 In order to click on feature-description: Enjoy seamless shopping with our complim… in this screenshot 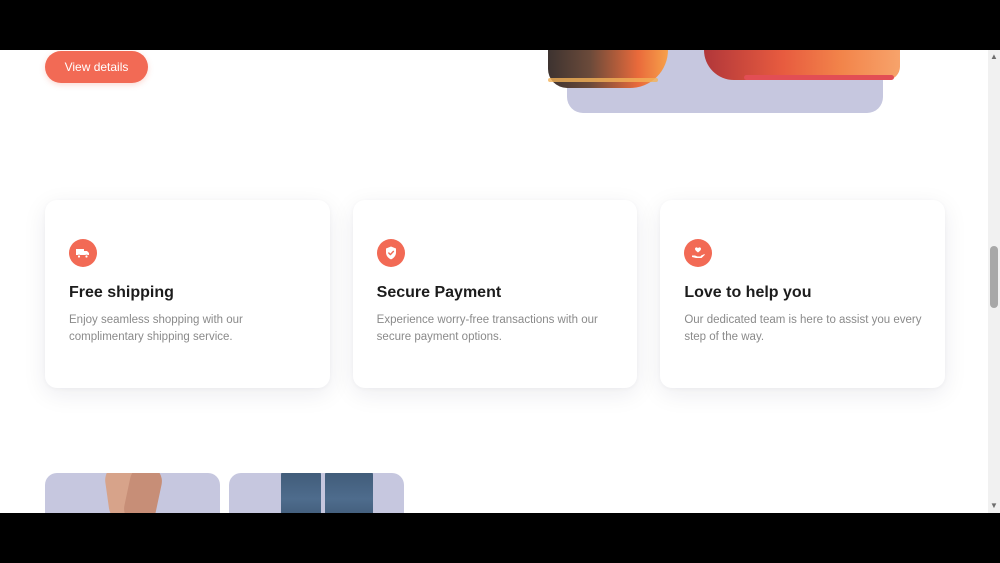, I will do `click(156, 328)`.